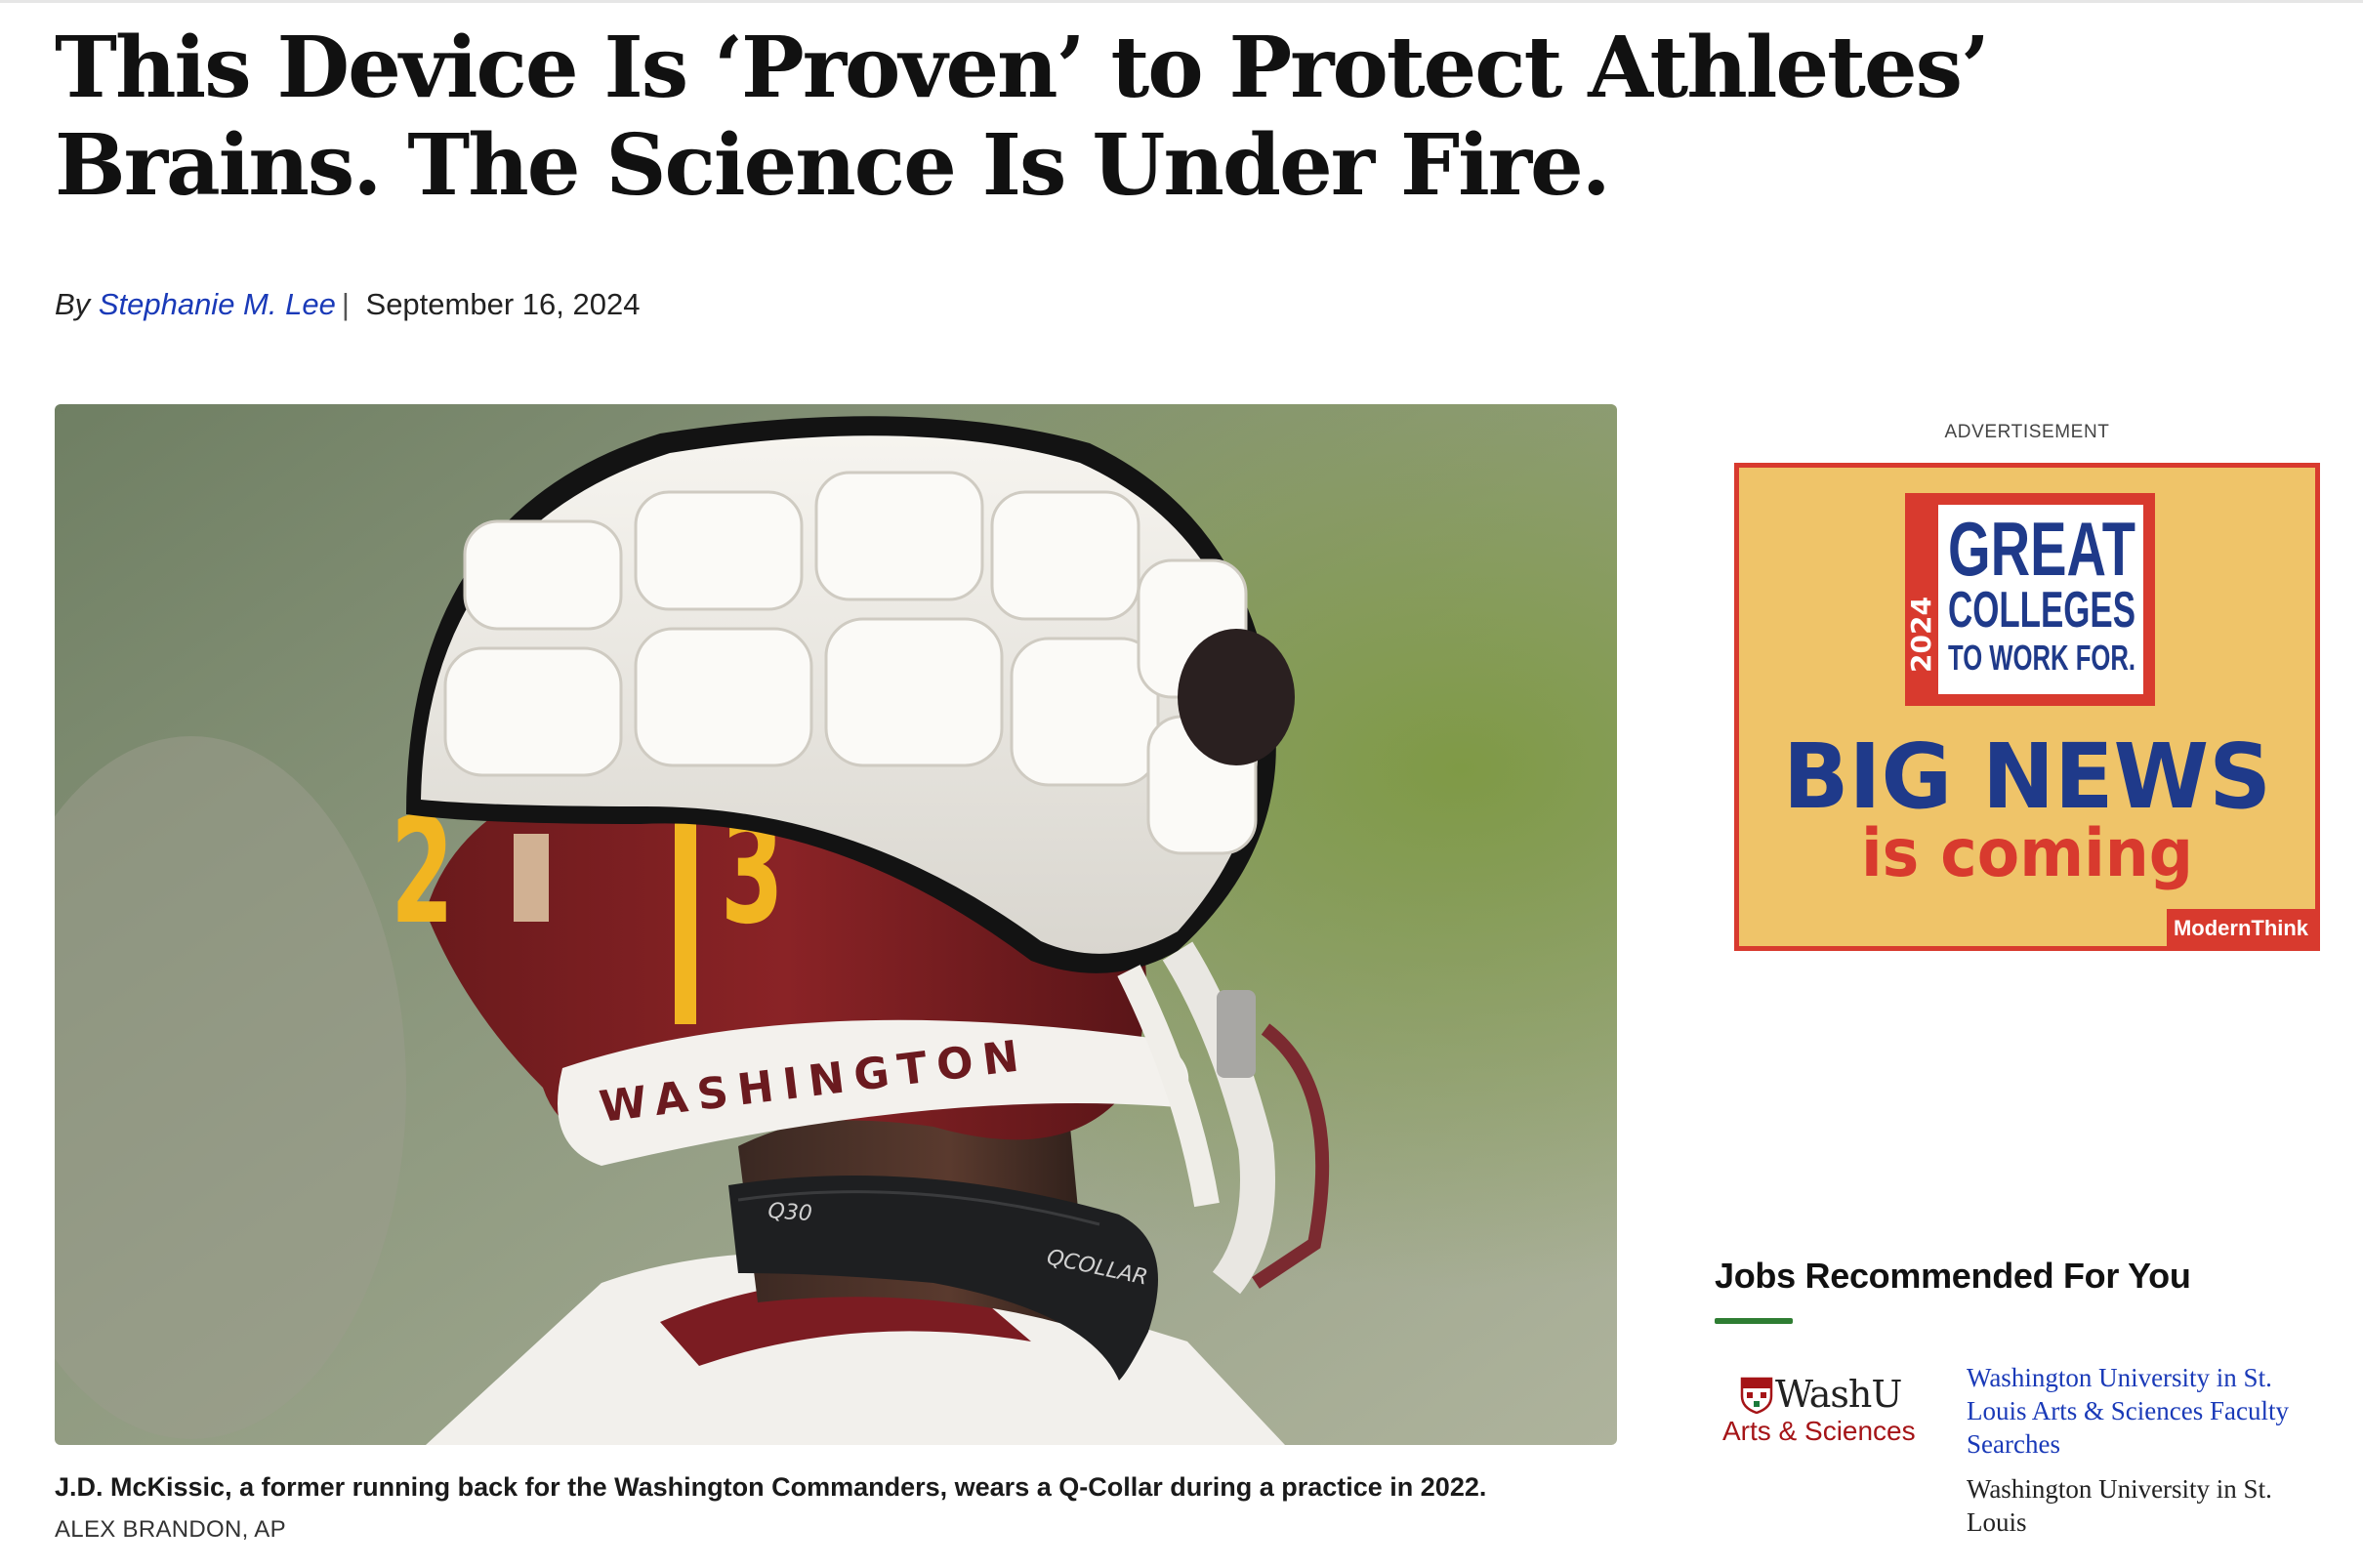  What do you see at coordinates (73, 304) in the screenshot?
I see `byline-prefix: By` at bounding box center [73, 304].